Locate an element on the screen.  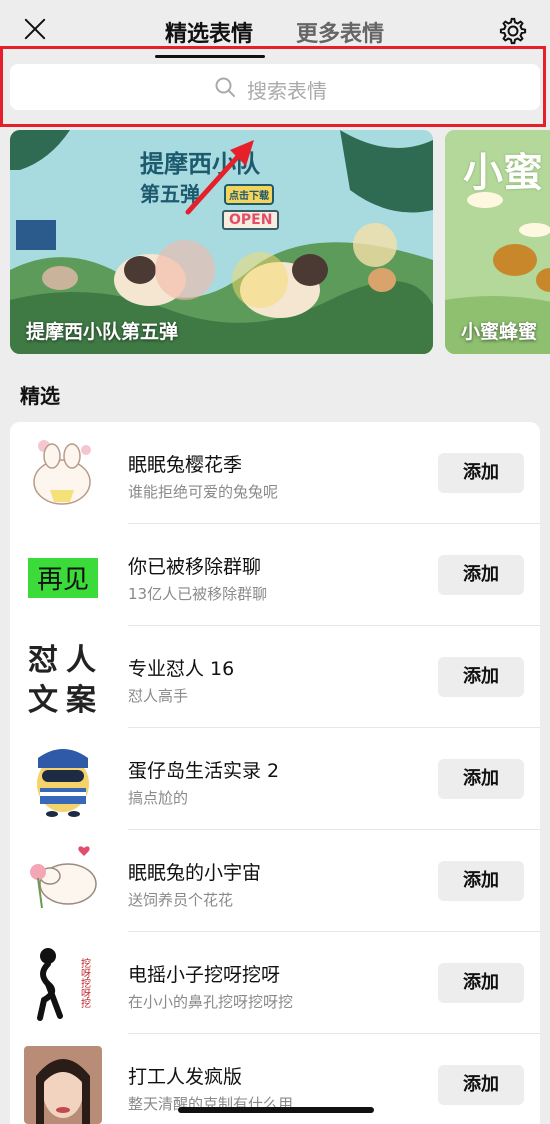
list-item: 再见 你已被移除群聊 13亿人已被移除群聊 添加 is located at coordinates (275, 575).